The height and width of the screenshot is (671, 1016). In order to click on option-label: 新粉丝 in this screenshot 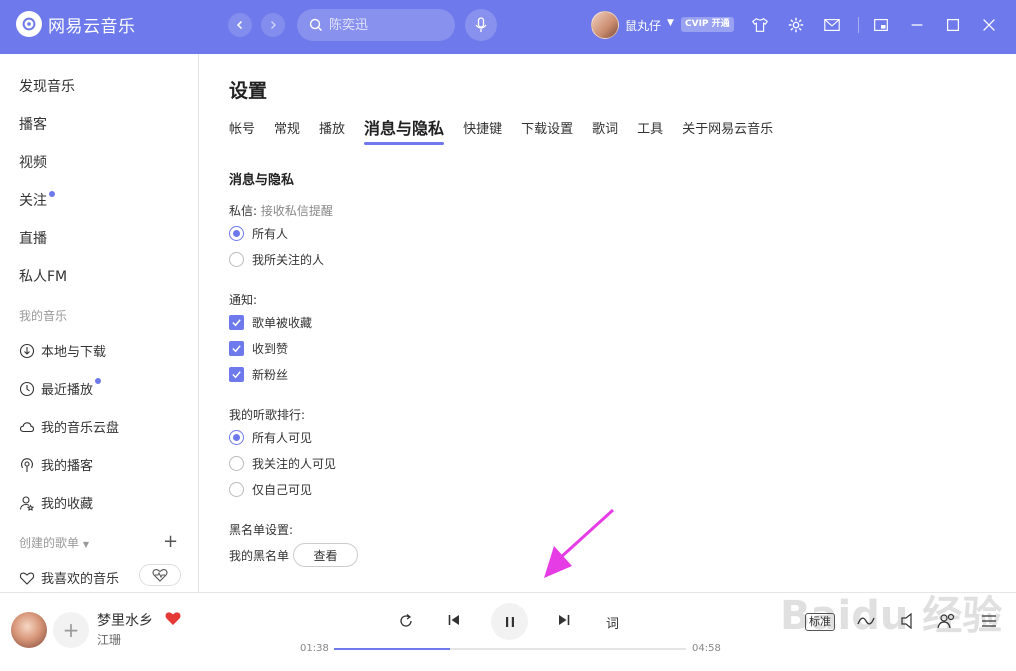, I will do `click(270, 375)`.